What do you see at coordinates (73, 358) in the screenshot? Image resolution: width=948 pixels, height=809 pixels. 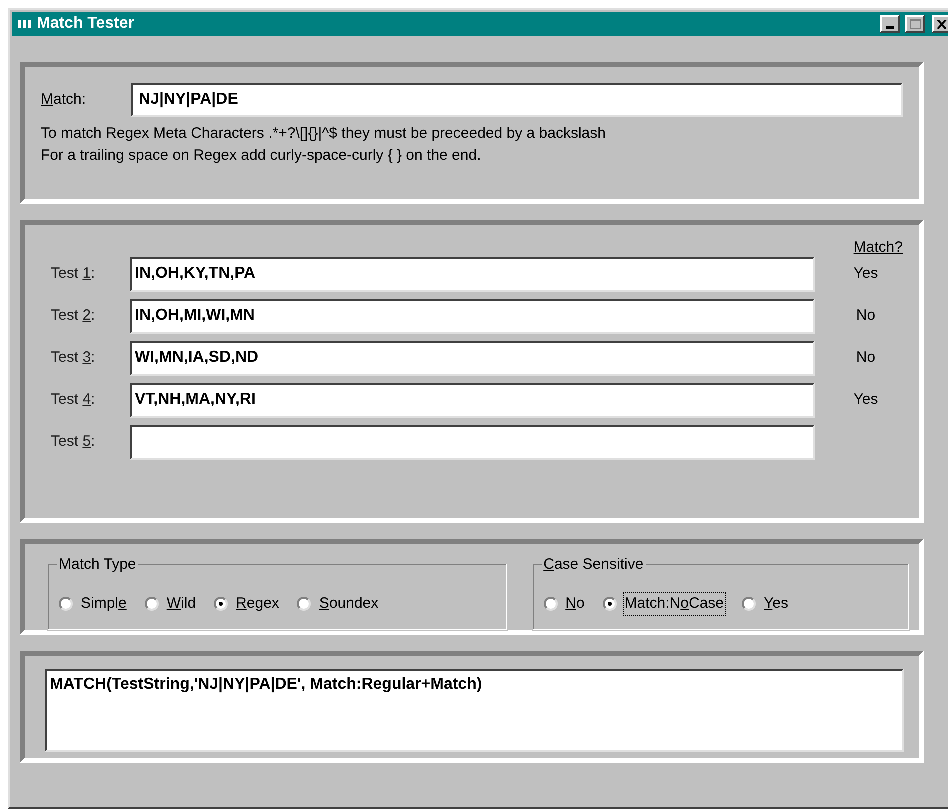 I see `test-label: Test 3:` at bounding box center [73, 358].